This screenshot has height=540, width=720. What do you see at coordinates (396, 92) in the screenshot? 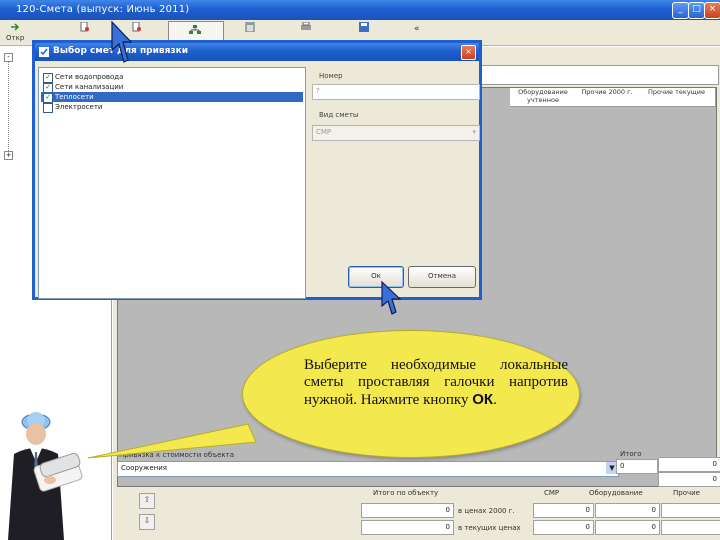
I see `number-input: ?` at bounding box center [396, 92].